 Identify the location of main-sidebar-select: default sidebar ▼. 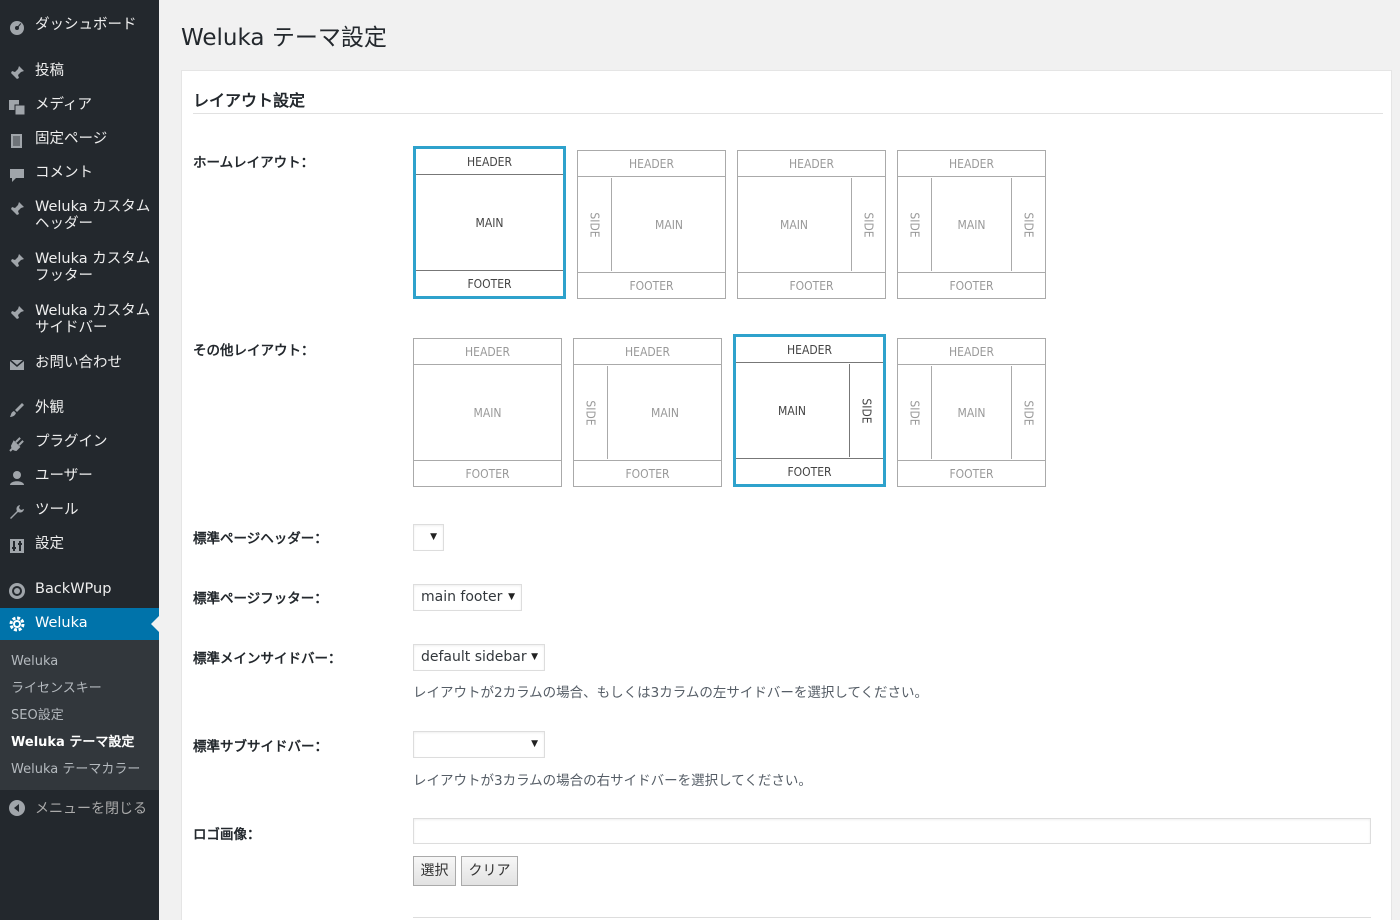
(479, 657).